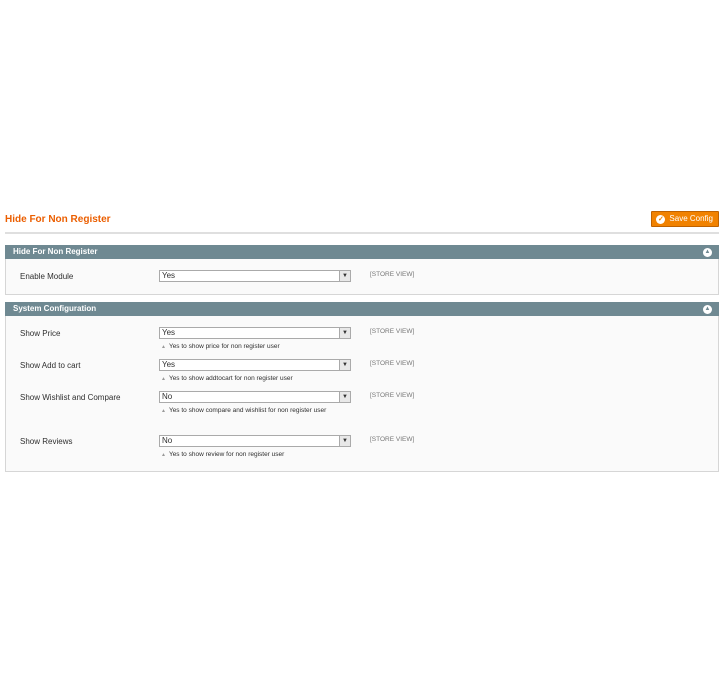 The height and width of the screenshot is (680, 725). What do you see at coordinates (255, 397) in the screenshot?
I see `show-wishlist-compare-select: No ▼` at bounding box center [255, 397].